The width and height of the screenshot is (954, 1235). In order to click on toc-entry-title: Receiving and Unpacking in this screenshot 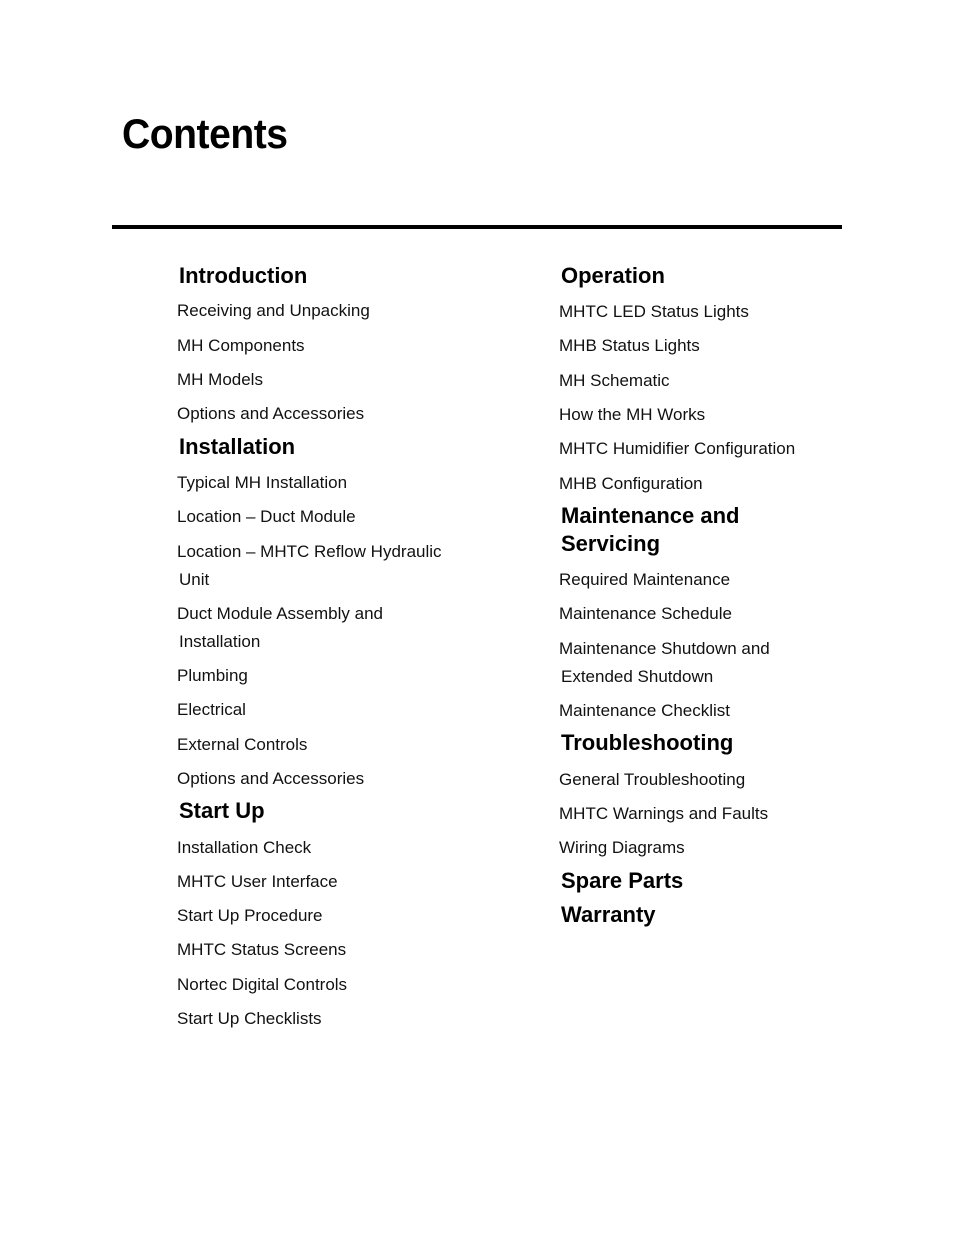, I will do `click(273, 311)`.